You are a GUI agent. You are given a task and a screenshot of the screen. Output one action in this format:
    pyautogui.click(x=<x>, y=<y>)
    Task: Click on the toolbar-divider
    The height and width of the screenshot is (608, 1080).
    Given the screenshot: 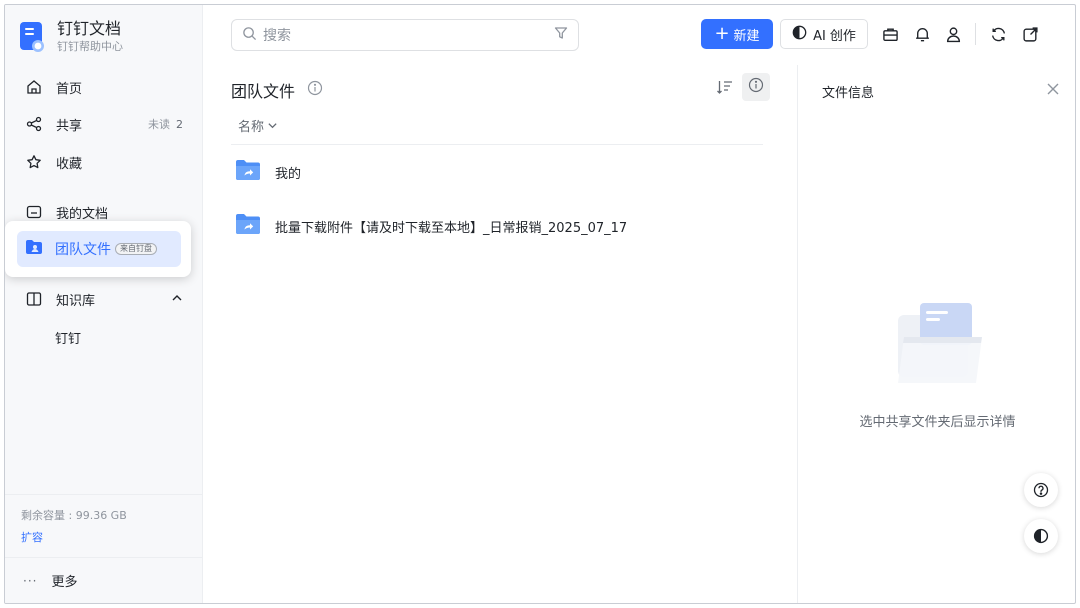 What is the action you would take?
    pyautogui.click(x=975, y=34)
    